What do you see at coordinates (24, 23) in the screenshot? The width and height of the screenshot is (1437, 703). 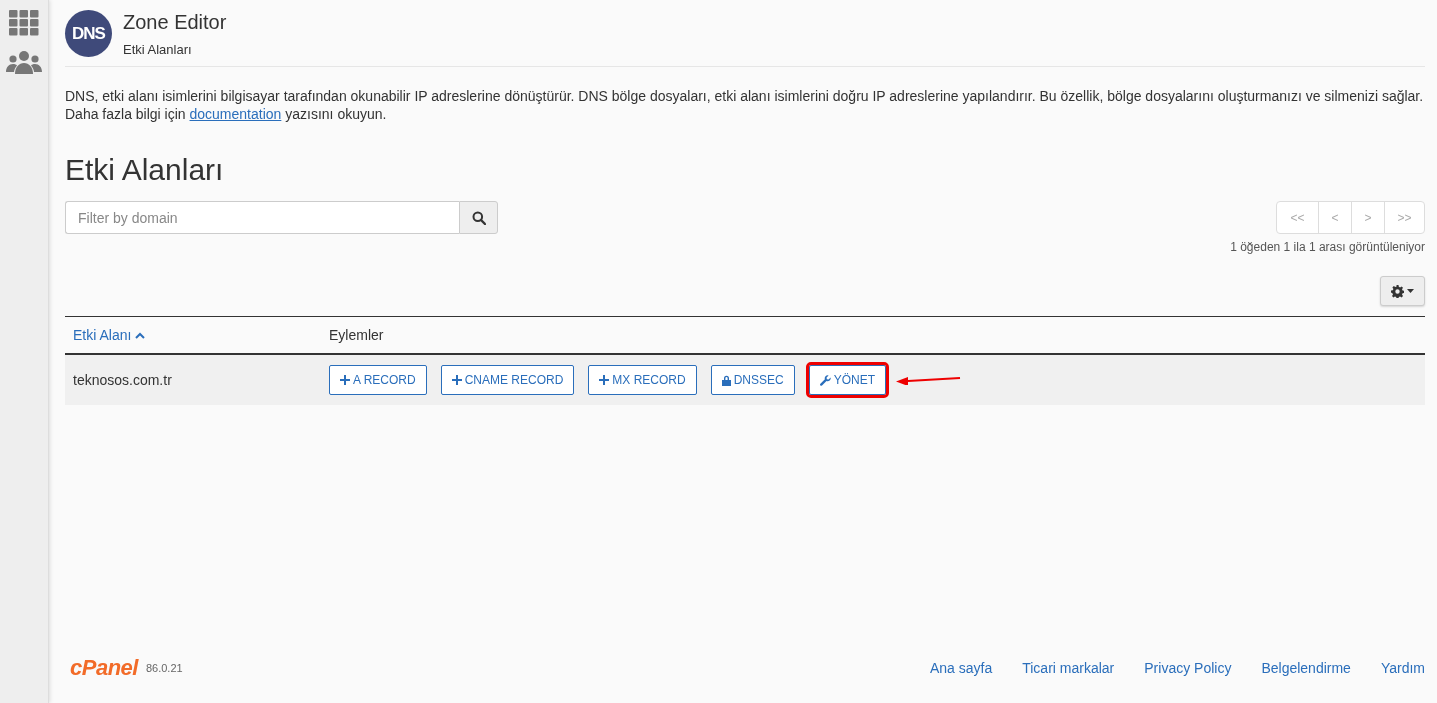 I see `grid-icon` at bounding box center [24, 23].